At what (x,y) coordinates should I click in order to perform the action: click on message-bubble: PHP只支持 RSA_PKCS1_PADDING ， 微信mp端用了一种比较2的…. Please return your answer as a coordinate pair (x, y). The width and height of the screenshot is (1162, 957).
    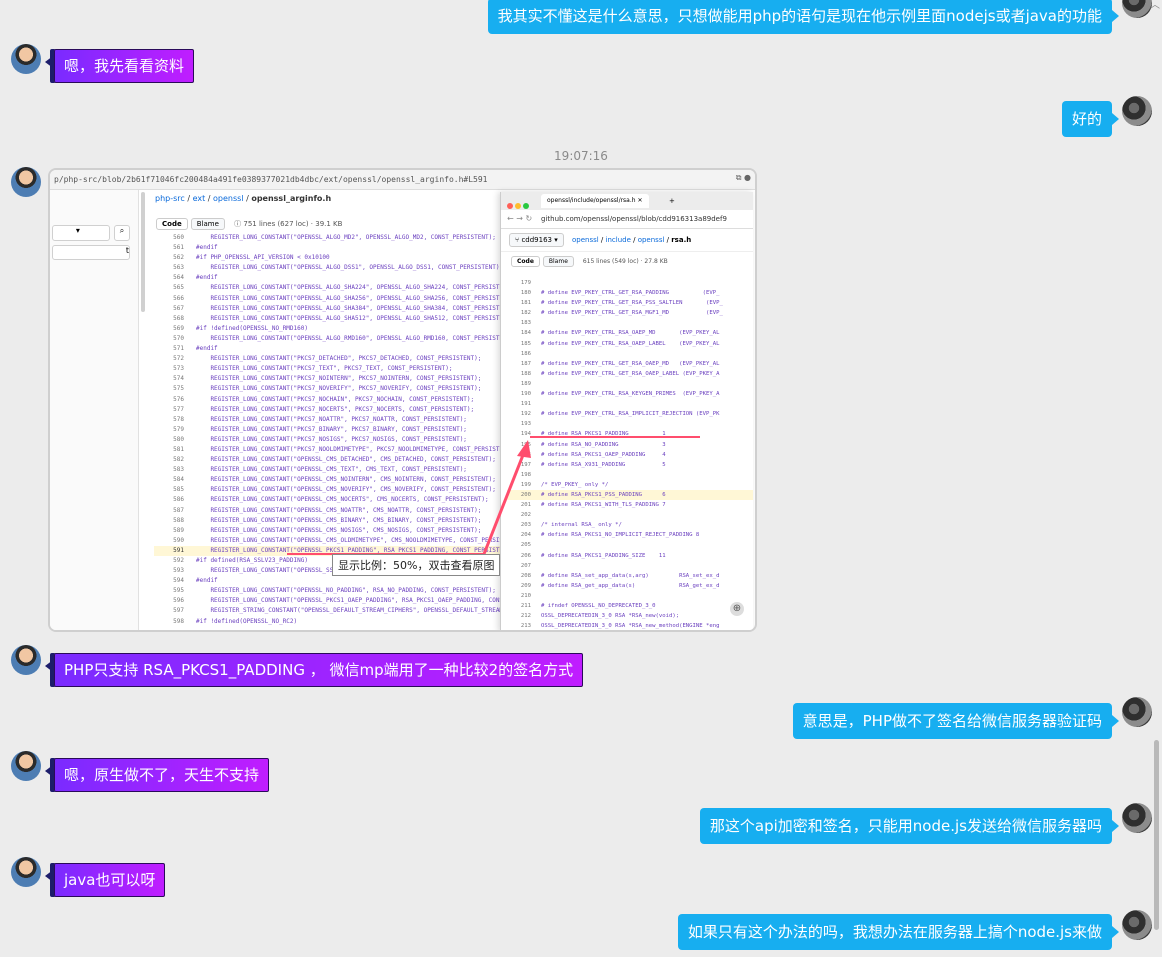
    Looking at the image, I should click on (314, 670).